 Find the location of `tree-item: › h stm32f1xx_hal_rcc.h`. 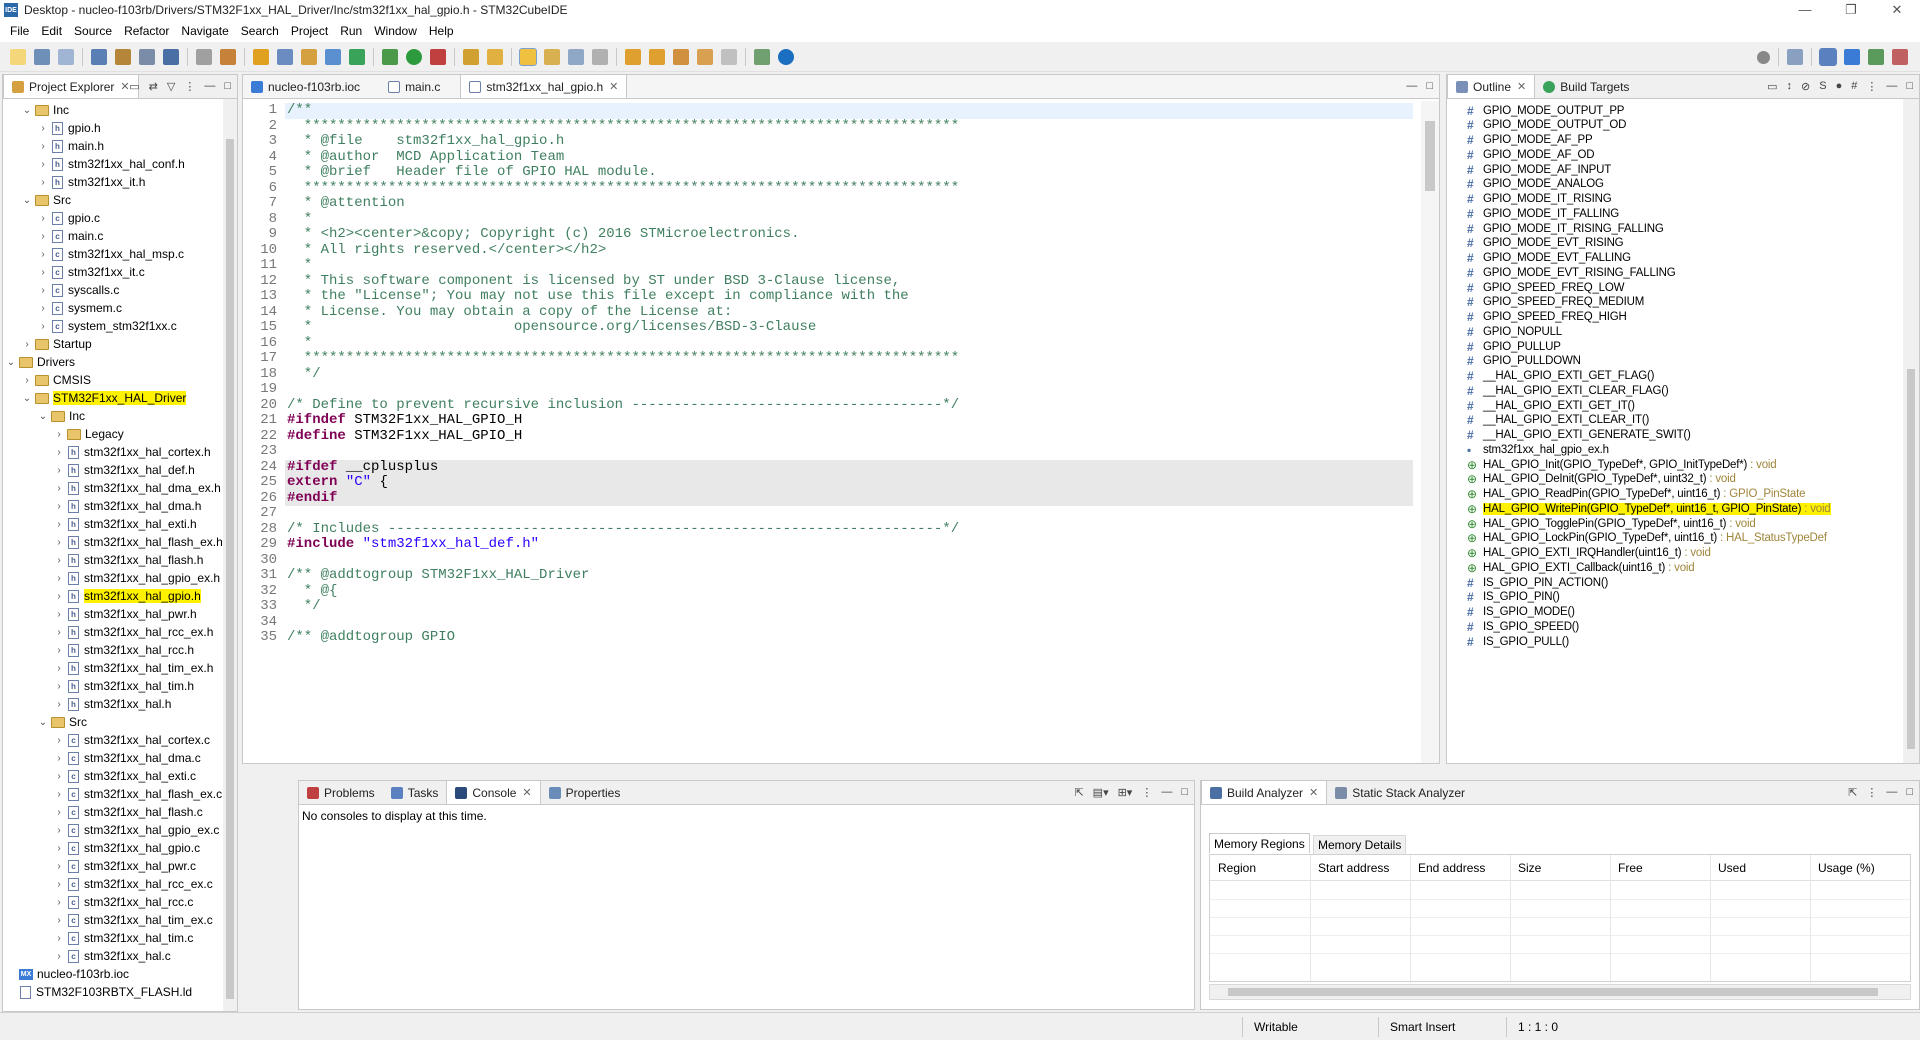

tree-item: › h stm32f1xx_hal_rcc.h is located at coordinates (123, 650).